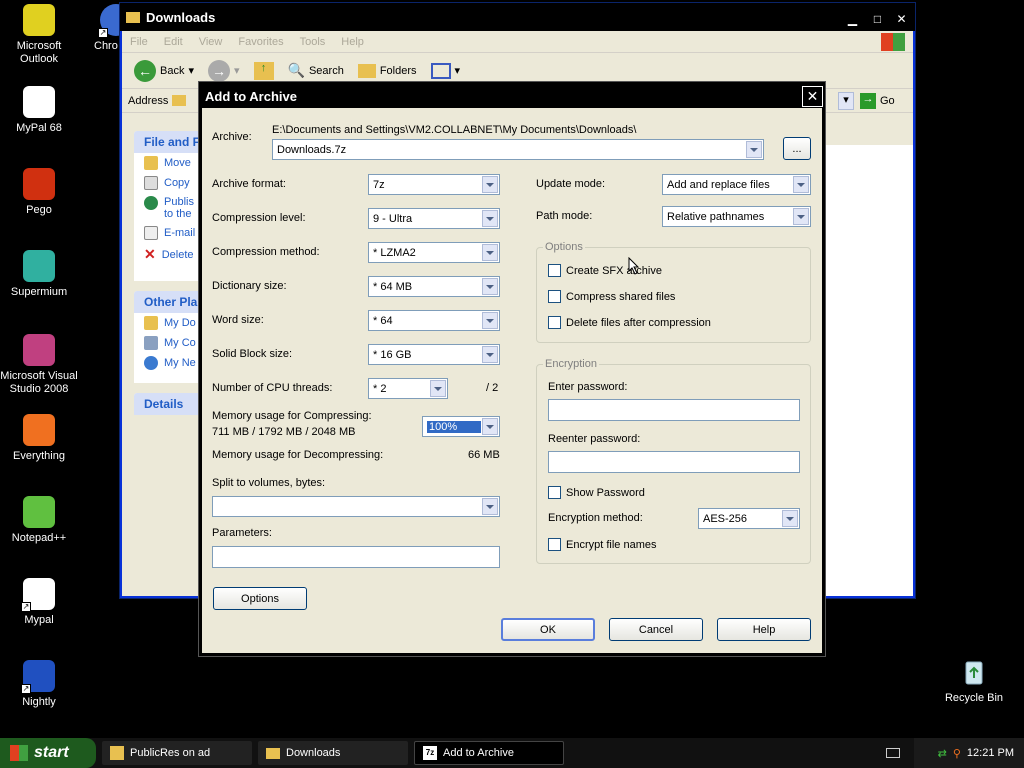  What do you see at coordinates (434, 286) in the screenshot?
I see `dictionary-size-combo: * 64 MB` at bounding box center [434, 286].